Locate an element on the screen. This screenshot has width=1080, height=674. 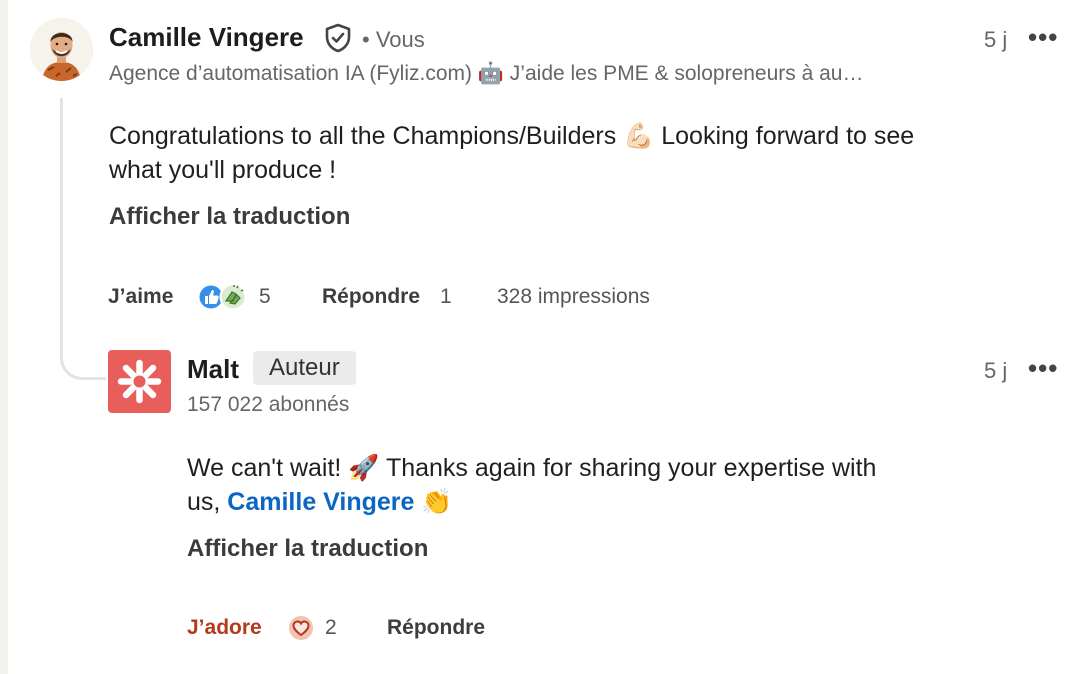
love-reaction-icon is located at coordinates (301, 628).